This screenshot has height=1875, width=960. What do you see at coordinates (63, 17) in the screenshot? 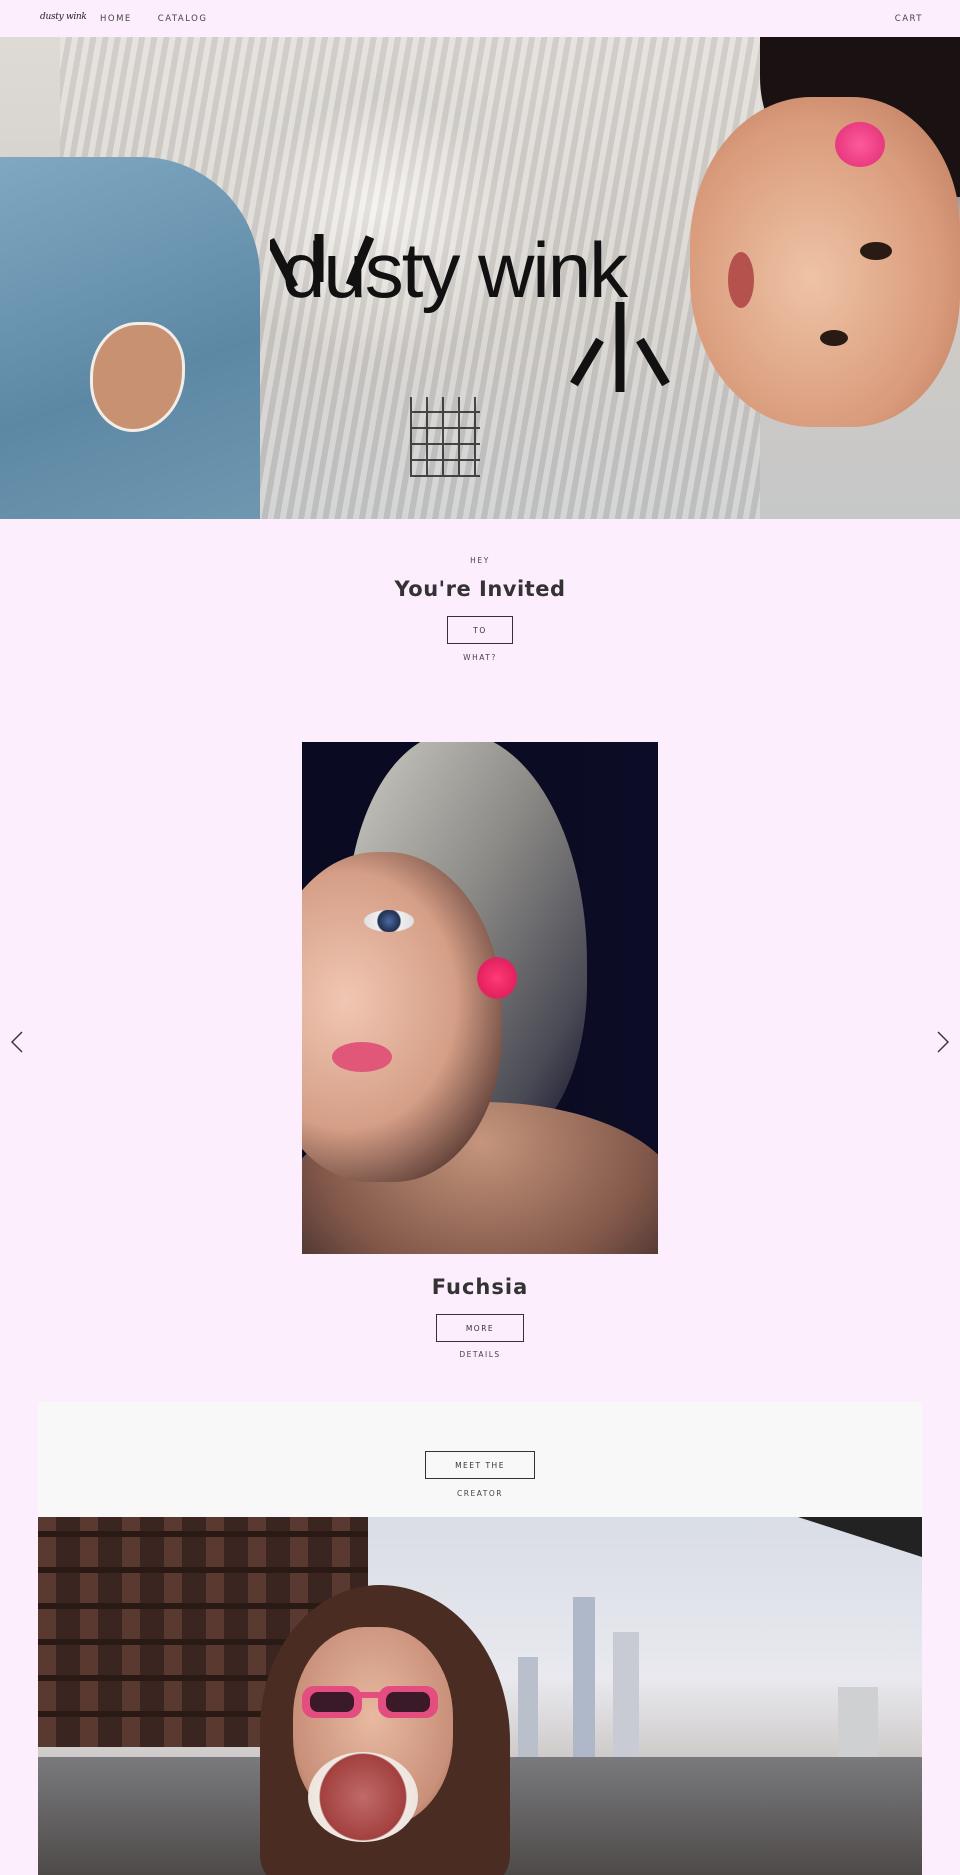
I see `site-logo: dusty wink` at bounding box center [63, 17].